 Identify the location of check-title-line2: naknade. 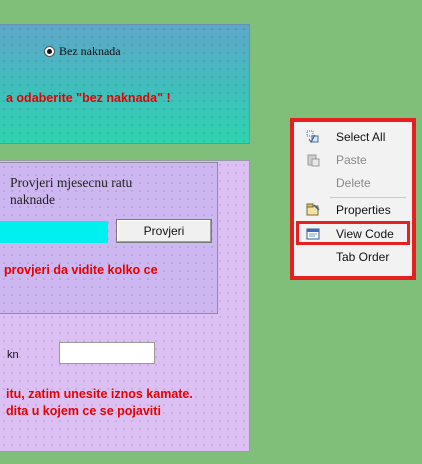
(32, 199).